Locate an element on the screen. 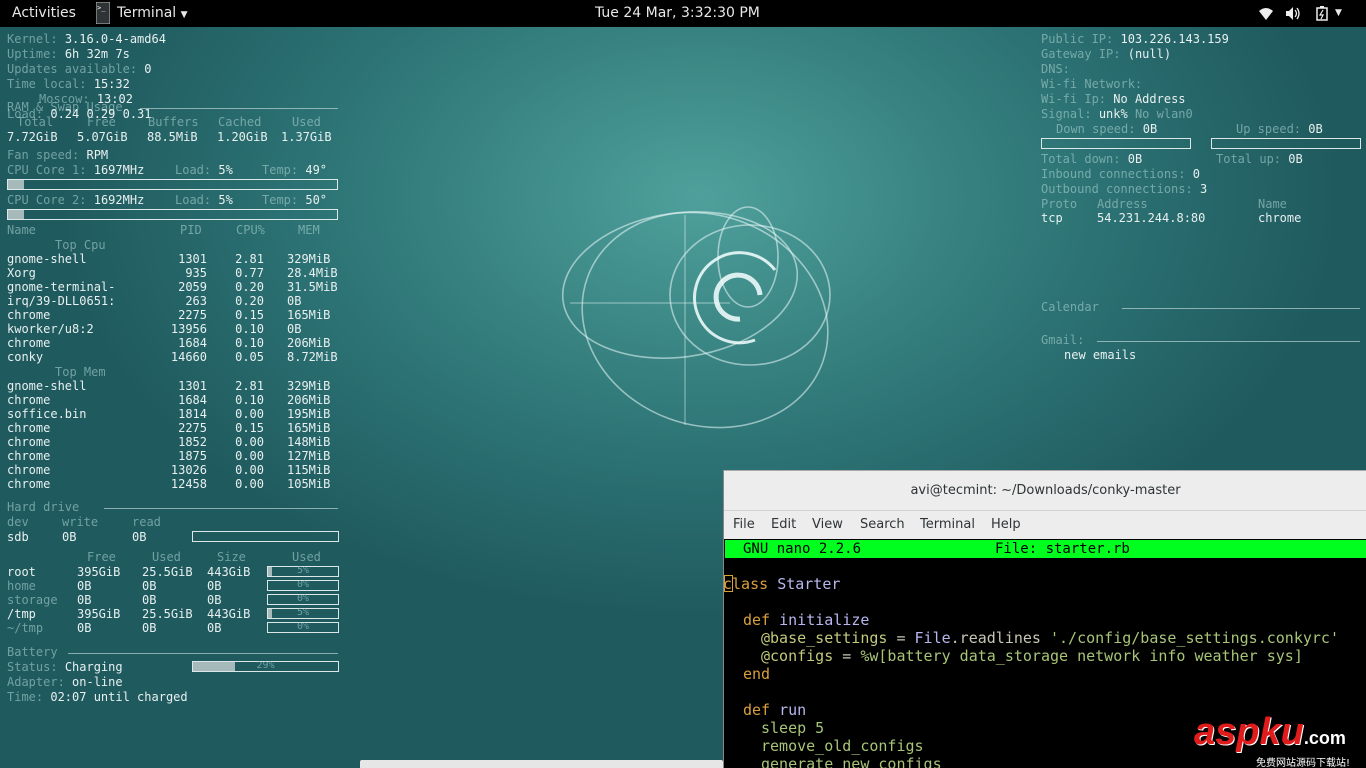 This screenshot has width=1366, height=768. gateway-label: Gateway IP: is located at coordinates (1081, 54).